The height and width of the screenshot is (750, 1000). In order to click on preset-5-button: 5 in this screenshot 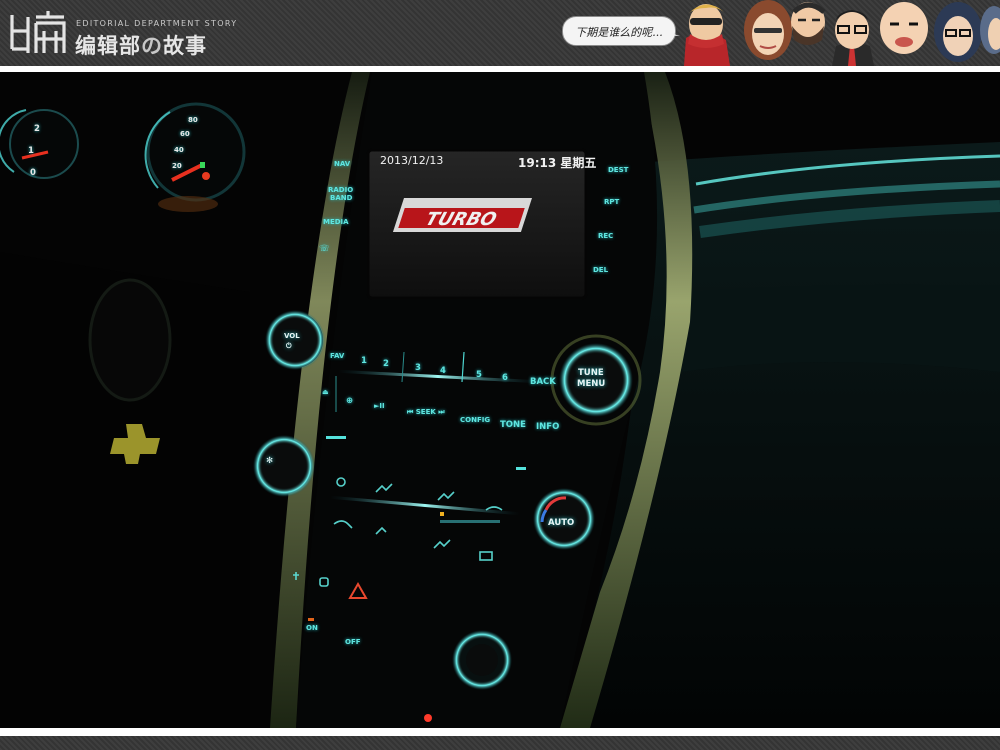, I will do `click(479, 375)`.